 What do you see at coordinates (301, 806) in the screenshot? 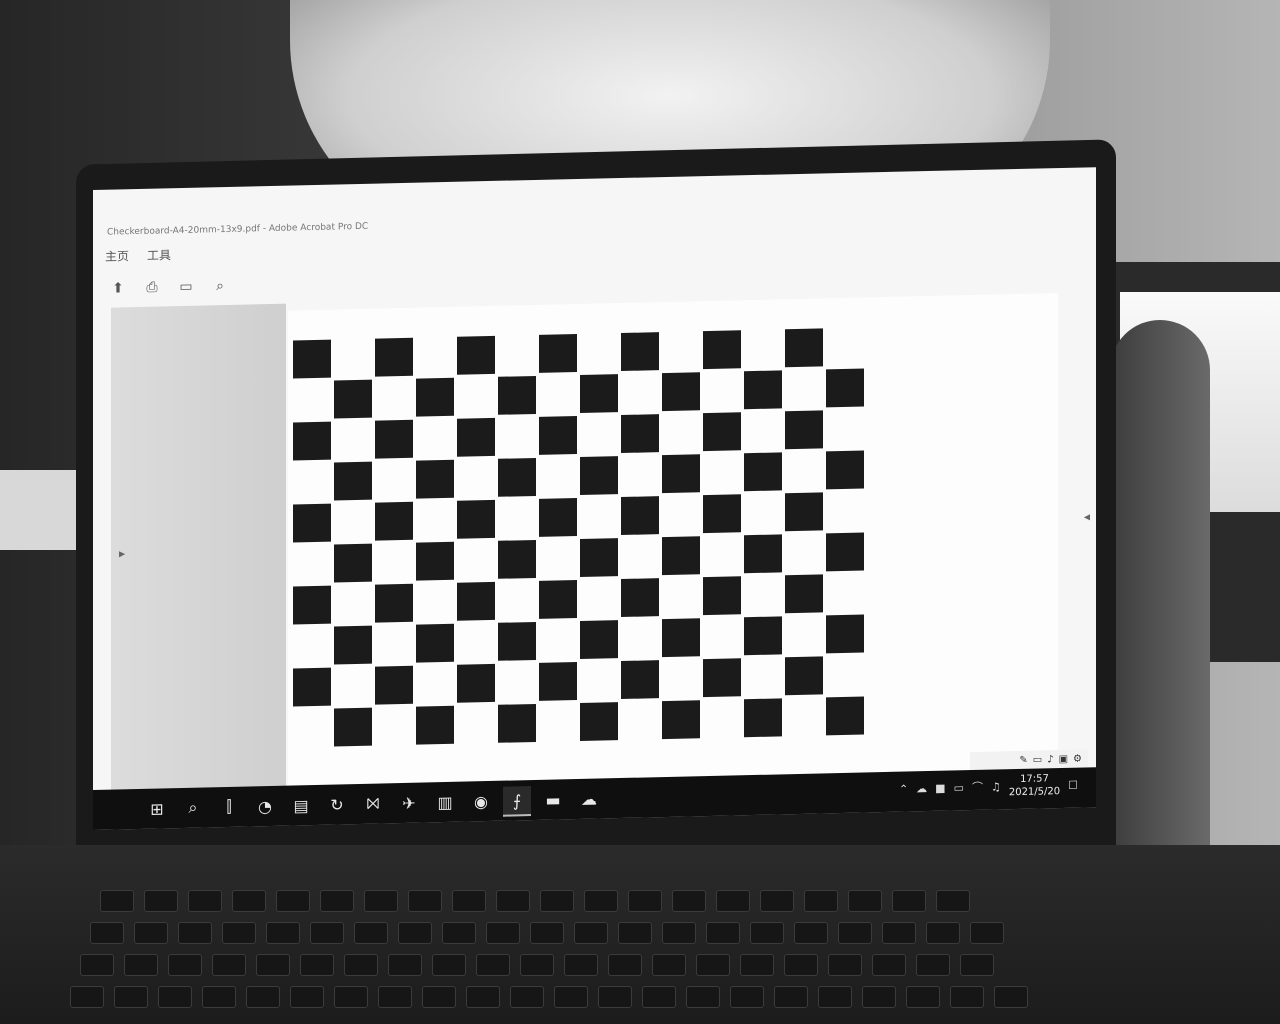
I see `file-explorer-icon: ▤` at bounding box center [301, 806].